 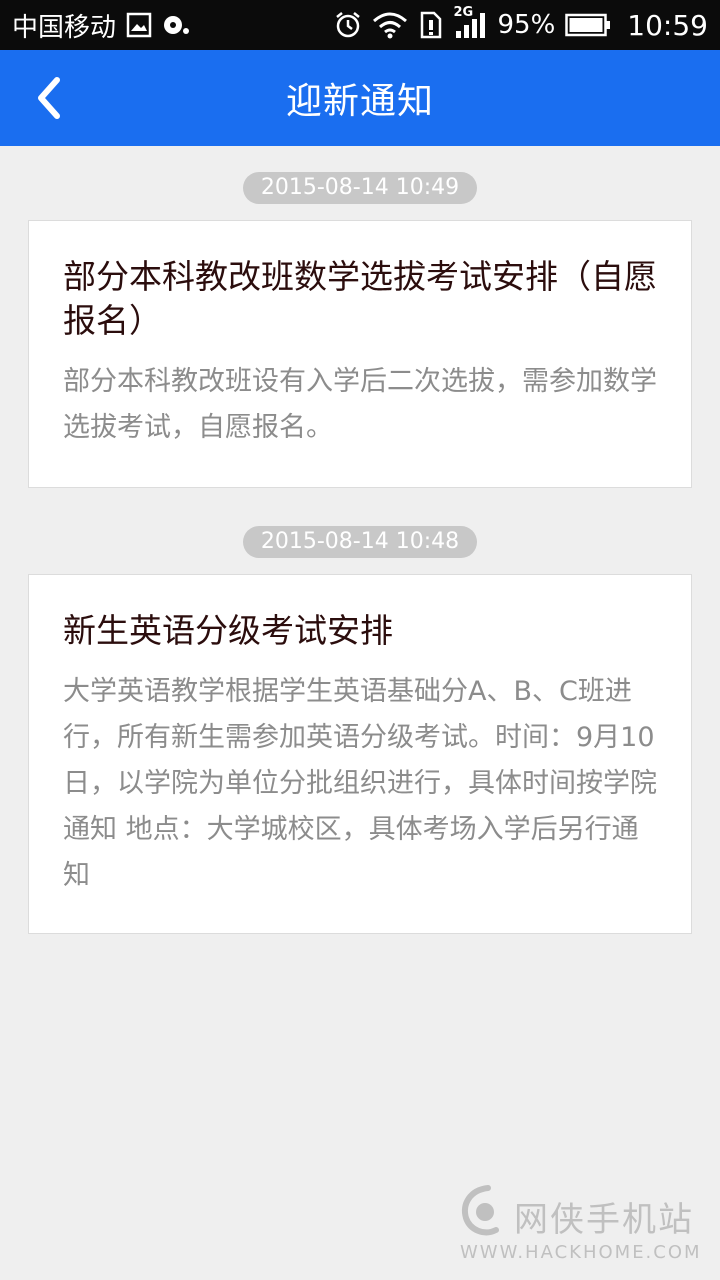 What do you see at coordinates (390, 25) in the screenshot?
I see `wifi-icon` at bounding box center [390, 25].